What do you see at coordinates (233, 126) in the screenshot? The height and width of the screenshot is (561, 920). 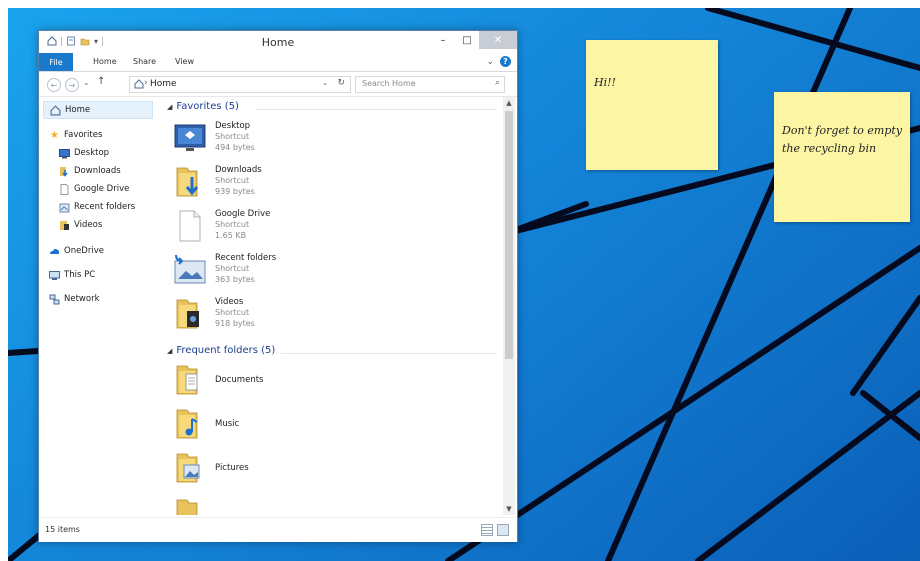 I see `file-name: Desktop` at bounding box center [233, 126].